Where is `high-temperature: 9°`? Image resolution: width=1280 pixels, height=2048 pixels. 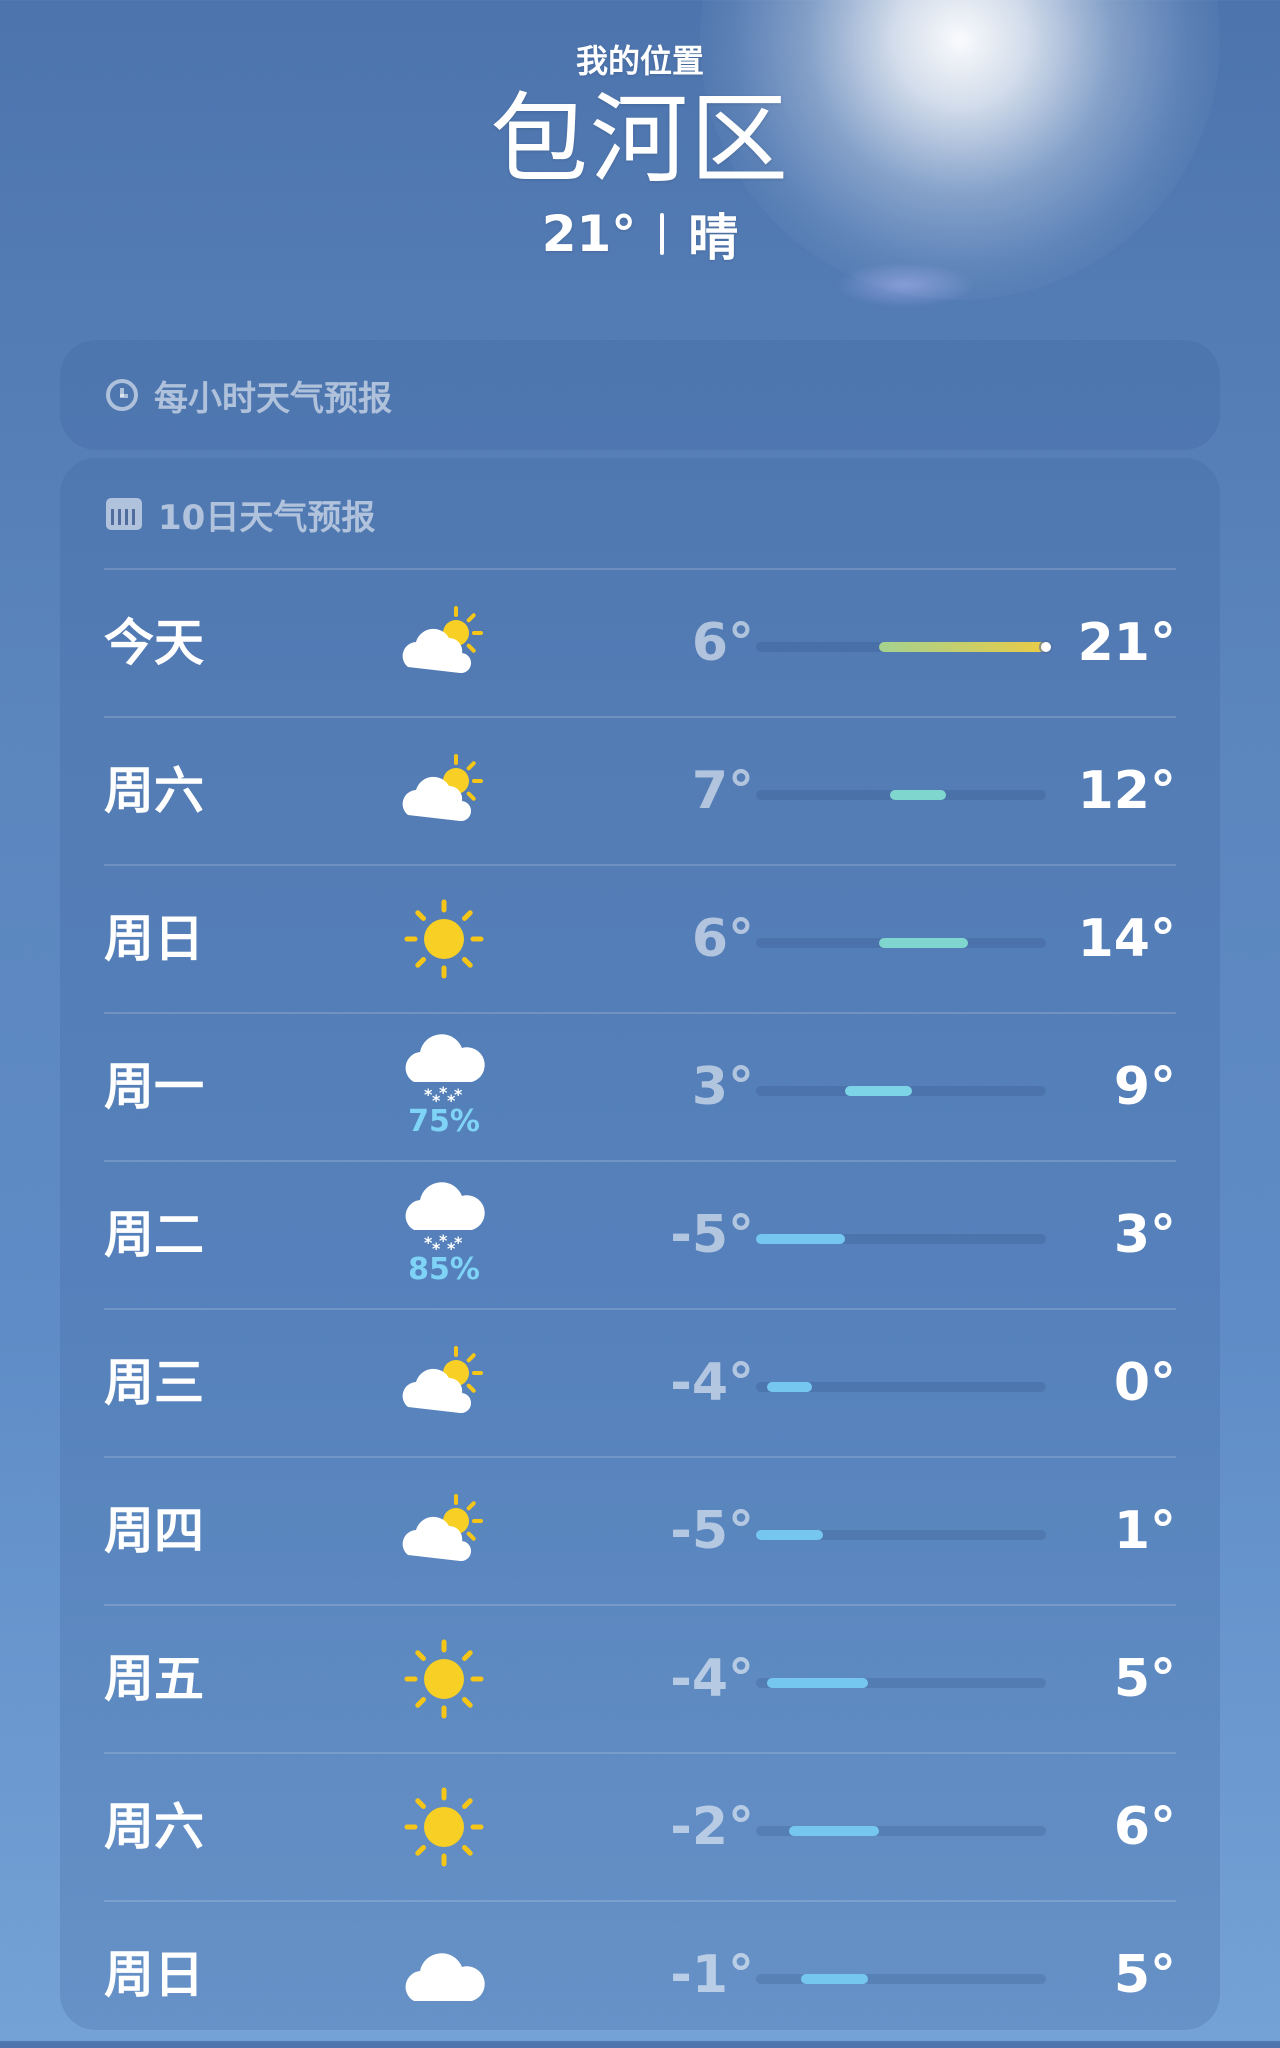
high-temperature: 9° is located at coordinates (1144, 1087).